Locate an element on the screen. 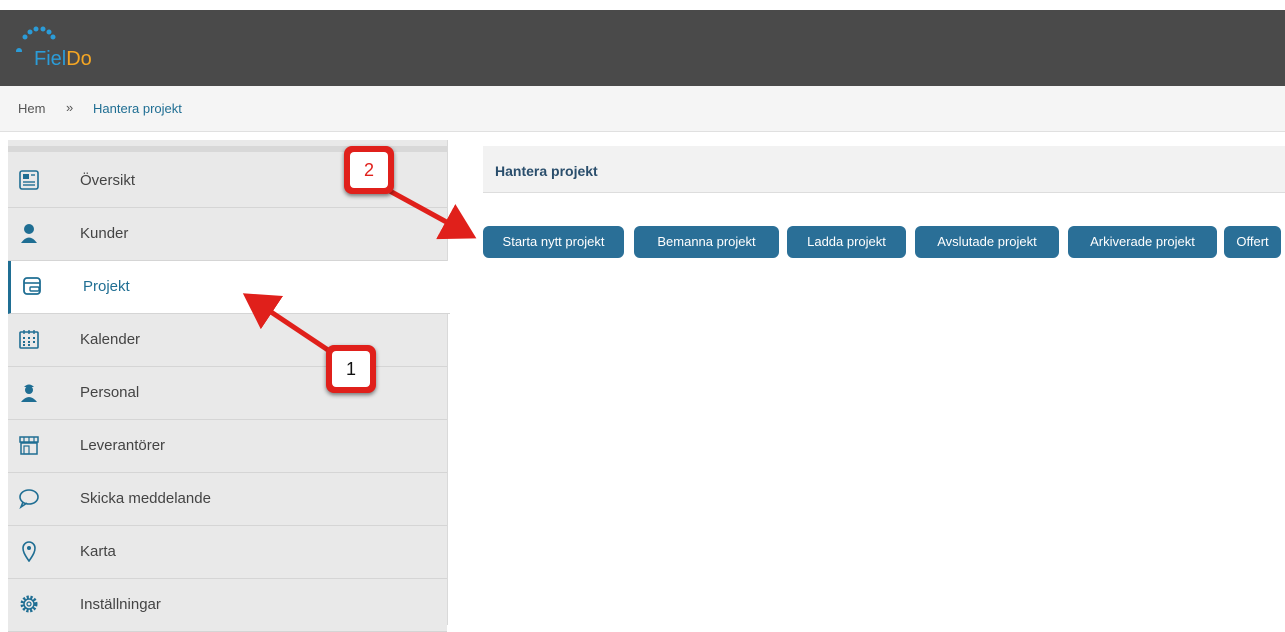 The height and width of the screenshot is (632, 1285). logo-text-left: Fiel is located at coordinates (50, 59).